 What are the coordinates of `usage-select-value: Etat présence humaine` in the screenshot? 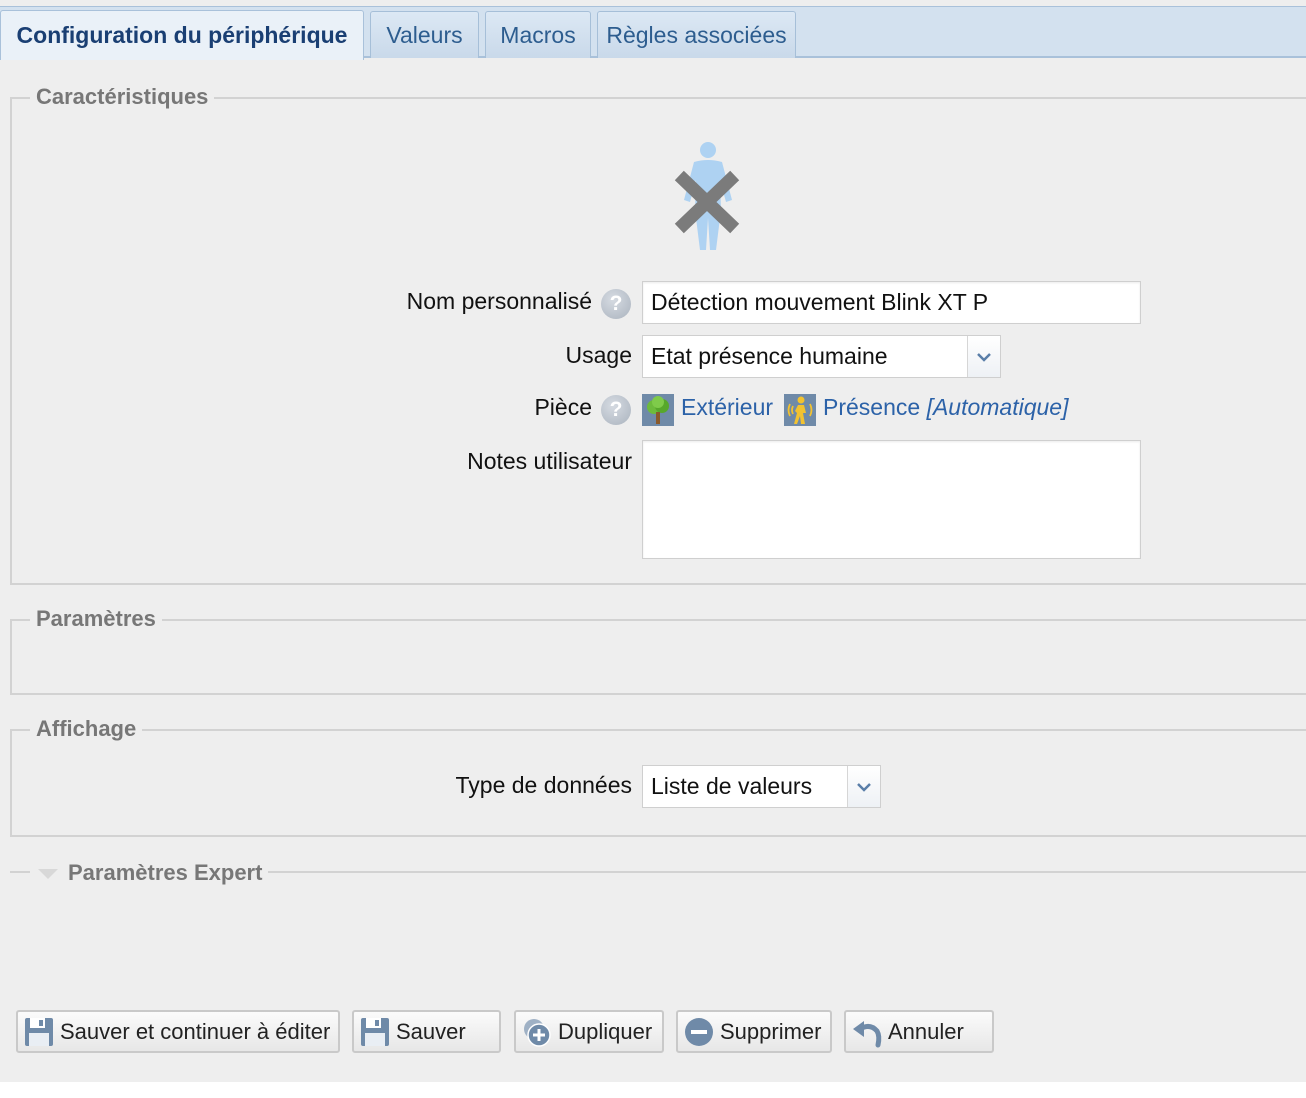 It's located at (769, 356).